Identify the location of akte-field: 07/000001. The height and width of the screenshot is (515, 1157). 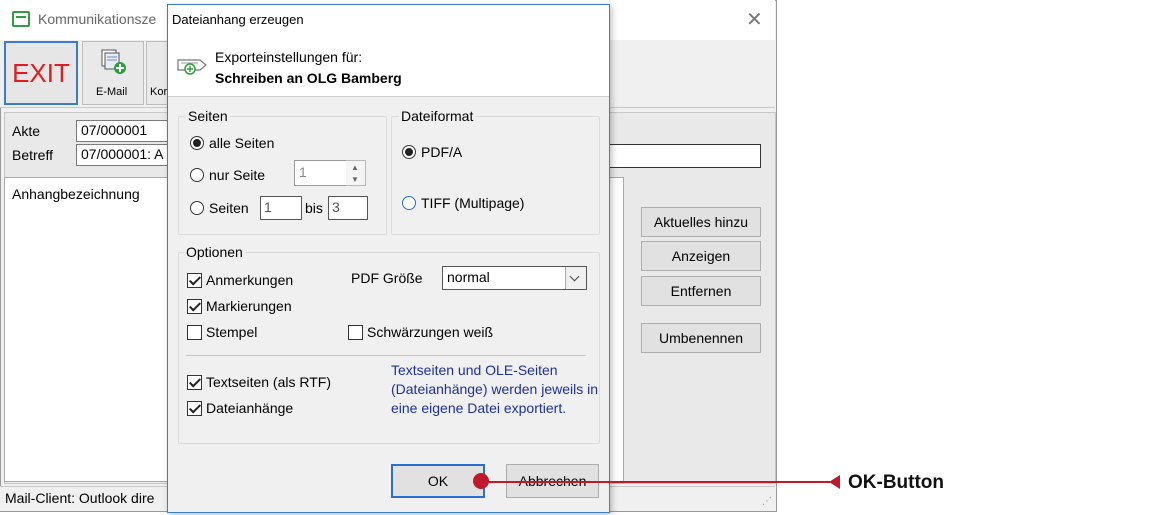
(122, 131).